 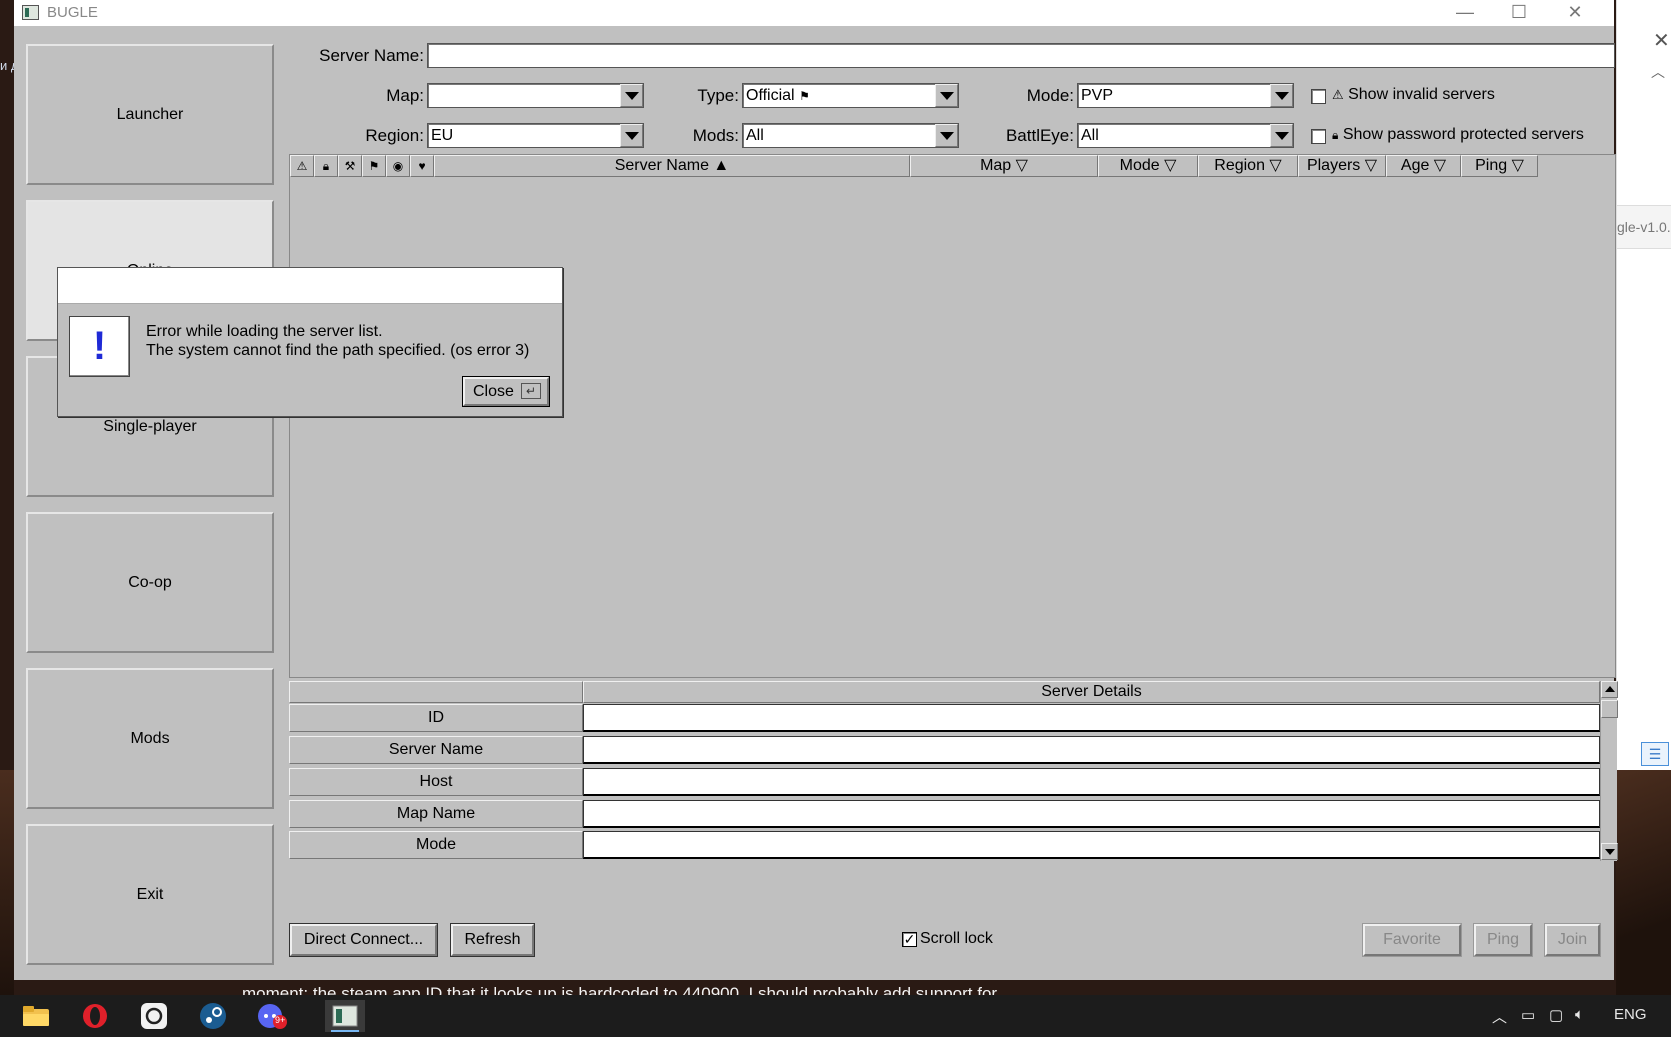 What do you see at coordinates (672, 166) in the screenshot?
I see `column-server-name: Server Name ▲` at bounding box center [672, 166].